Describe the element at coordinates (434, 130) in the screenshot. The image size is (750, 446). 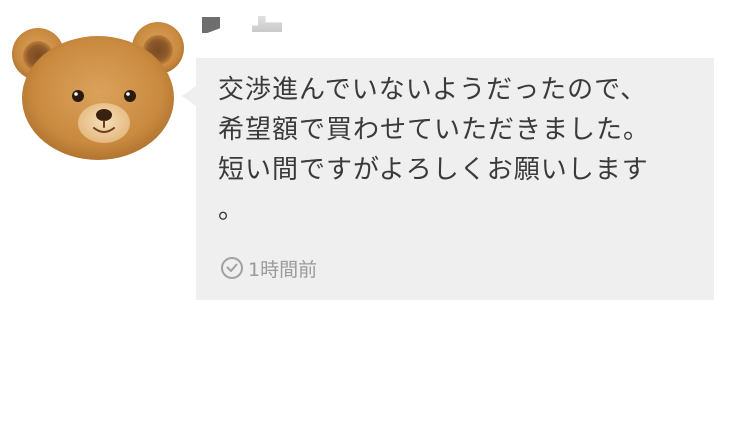
I see `message-line: 希望額で買わせていただきました。` at that location.